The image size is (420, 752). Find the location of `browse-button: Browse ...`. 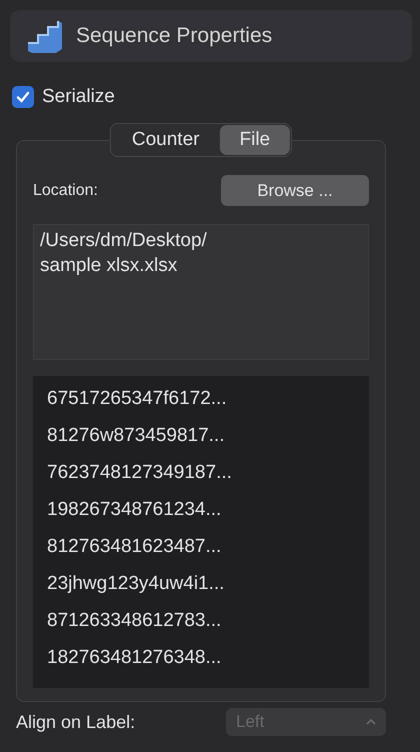

browse-button: Browse ... is located at coordinates (295, 190).